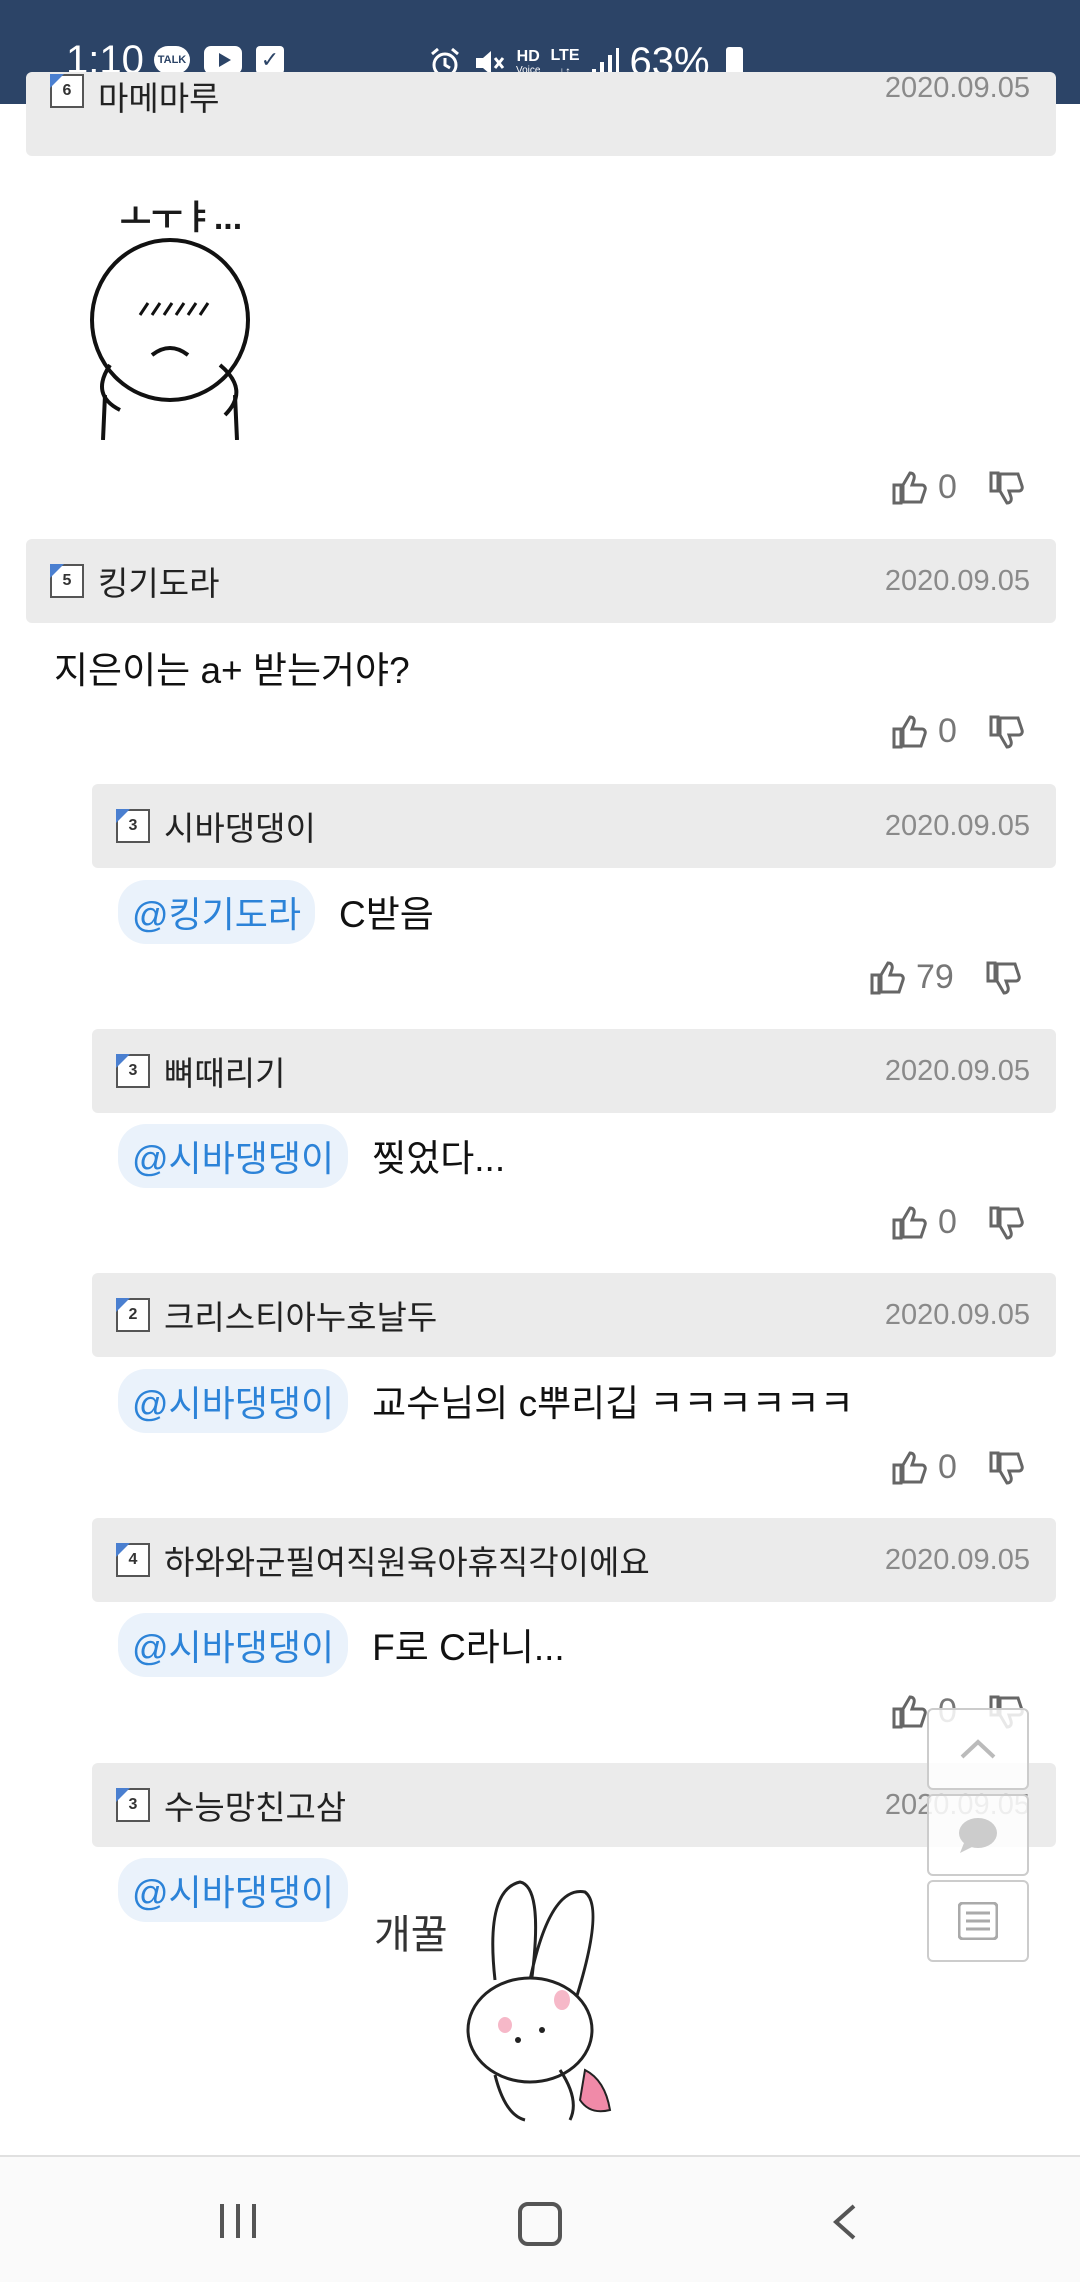 This screenshot has height=2282, width=1080. I want to click on lte-indicator: LTE, so click(565, 55).